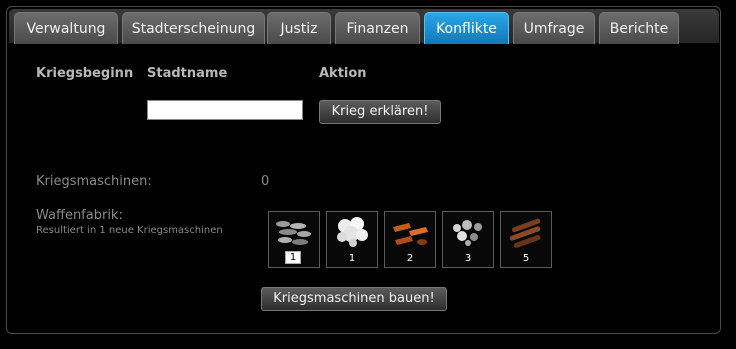 This screenshot has height=349, width=736. Describe the element at coordinates (85, 73) in the screenshot. I see `col-header-kriegsbeginn: Kriegsbeginn` at that location.